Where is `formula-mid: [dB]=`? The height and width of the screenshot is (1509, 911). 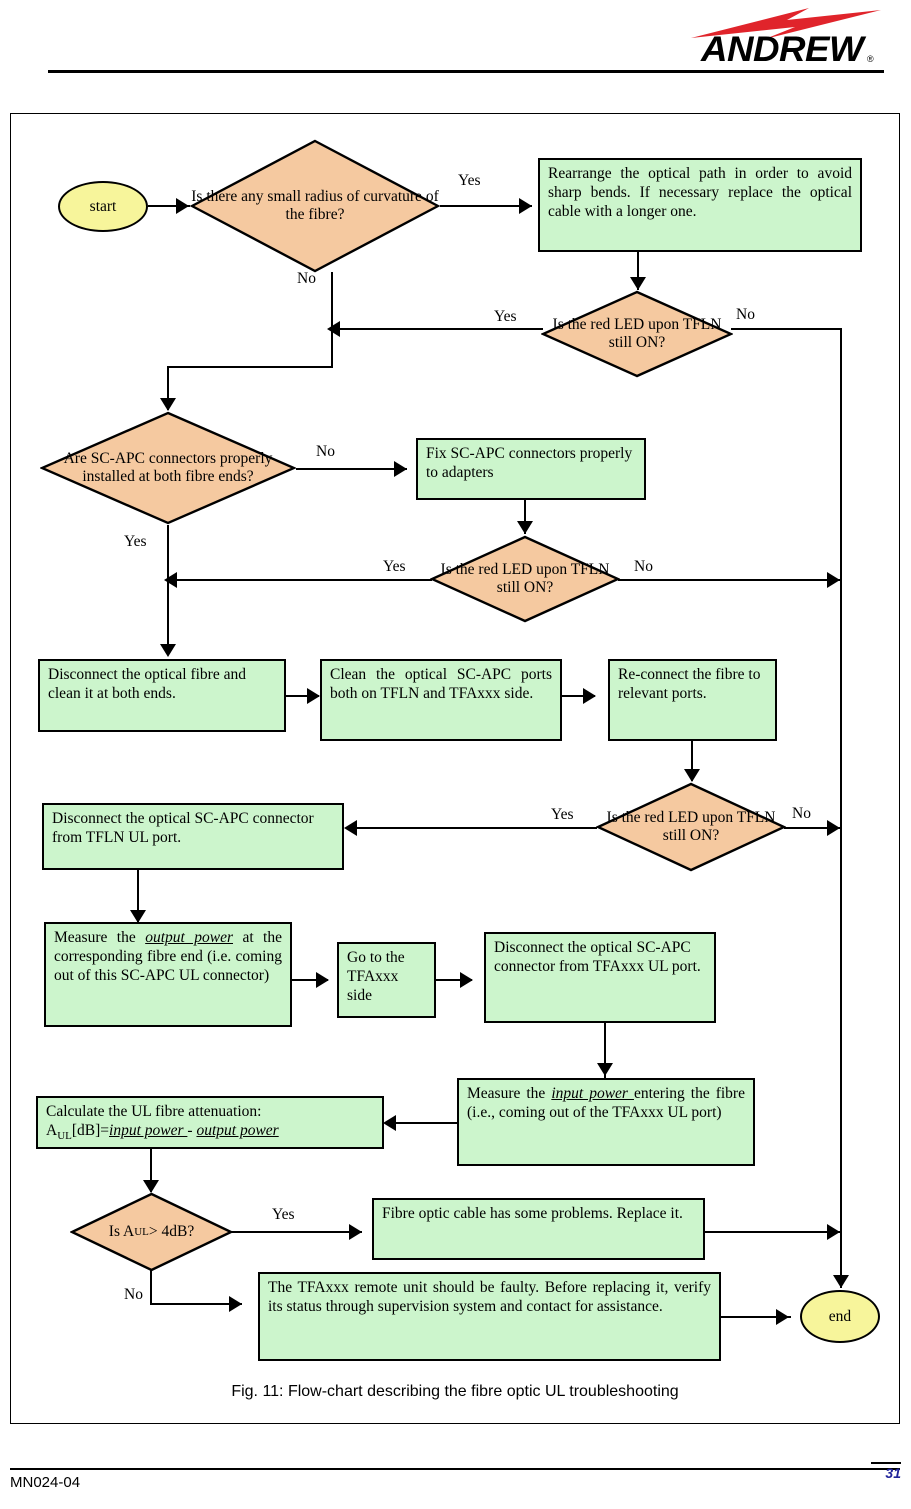 formula-mid: [dB]= is located at coordinates (90, 1130).